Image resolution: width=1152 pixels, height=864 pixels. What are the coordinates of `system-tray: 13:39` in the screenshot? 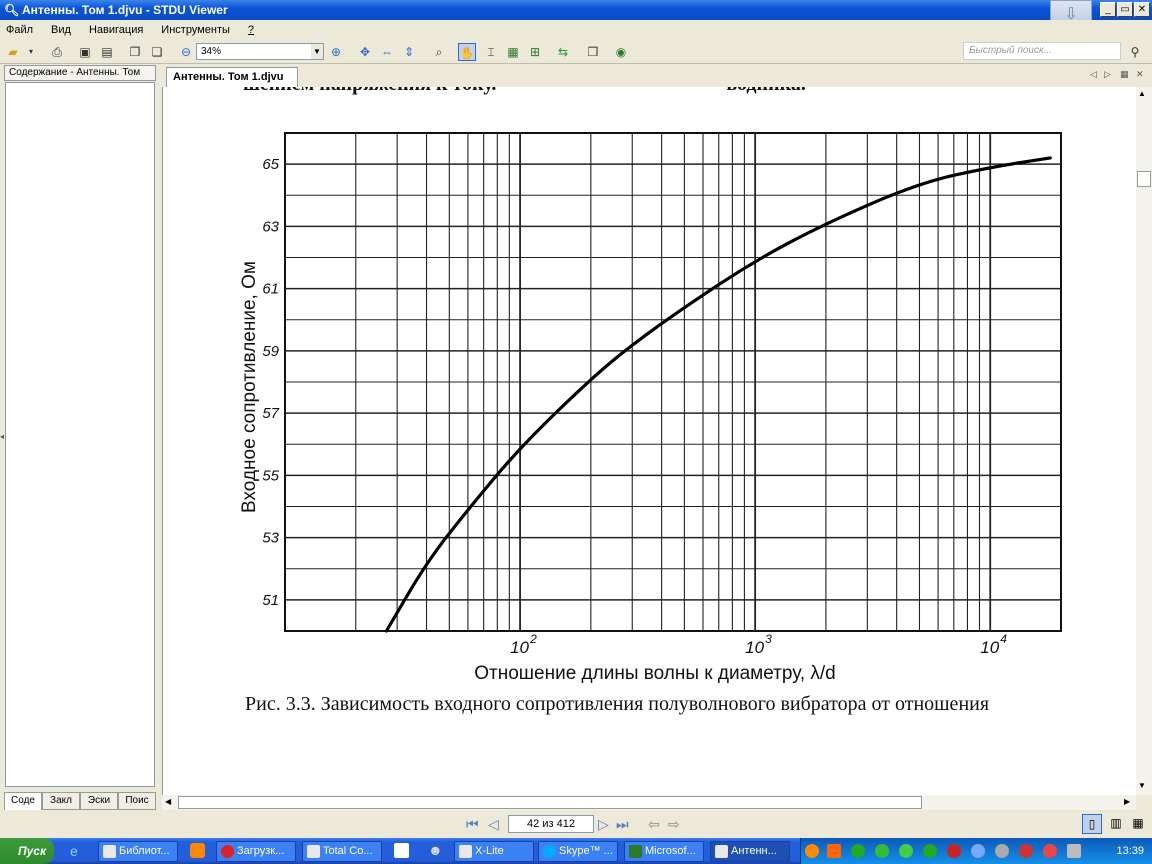 It's located at (976, 851).